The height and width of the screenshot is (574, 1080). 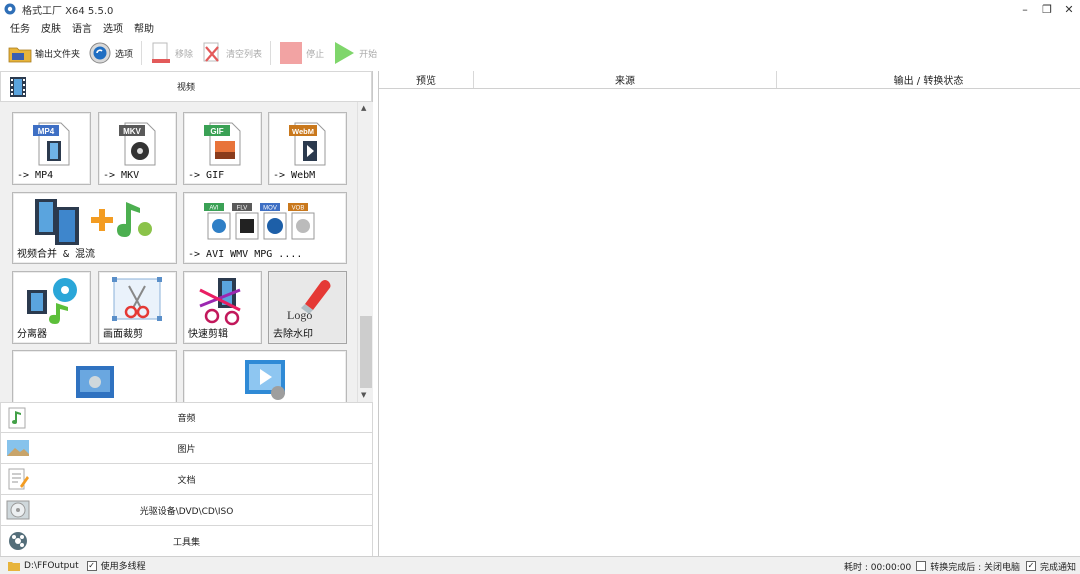 I want to click on window-title: 格式工厂 X64 5.5.0, so click(x=68, y=11).